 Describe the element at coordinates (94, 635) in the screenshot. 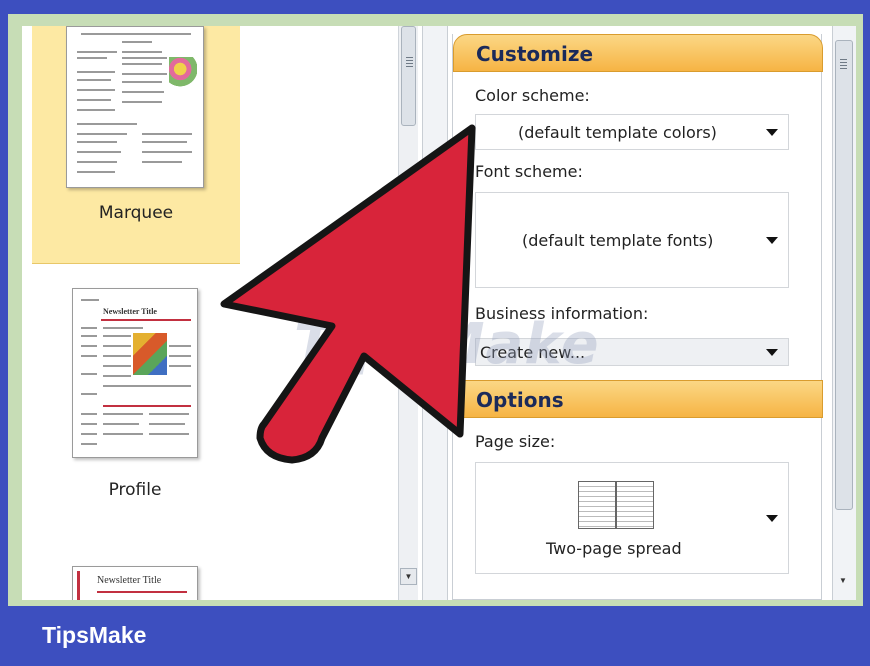

I see `brand-logo: TipsMake` at that location.